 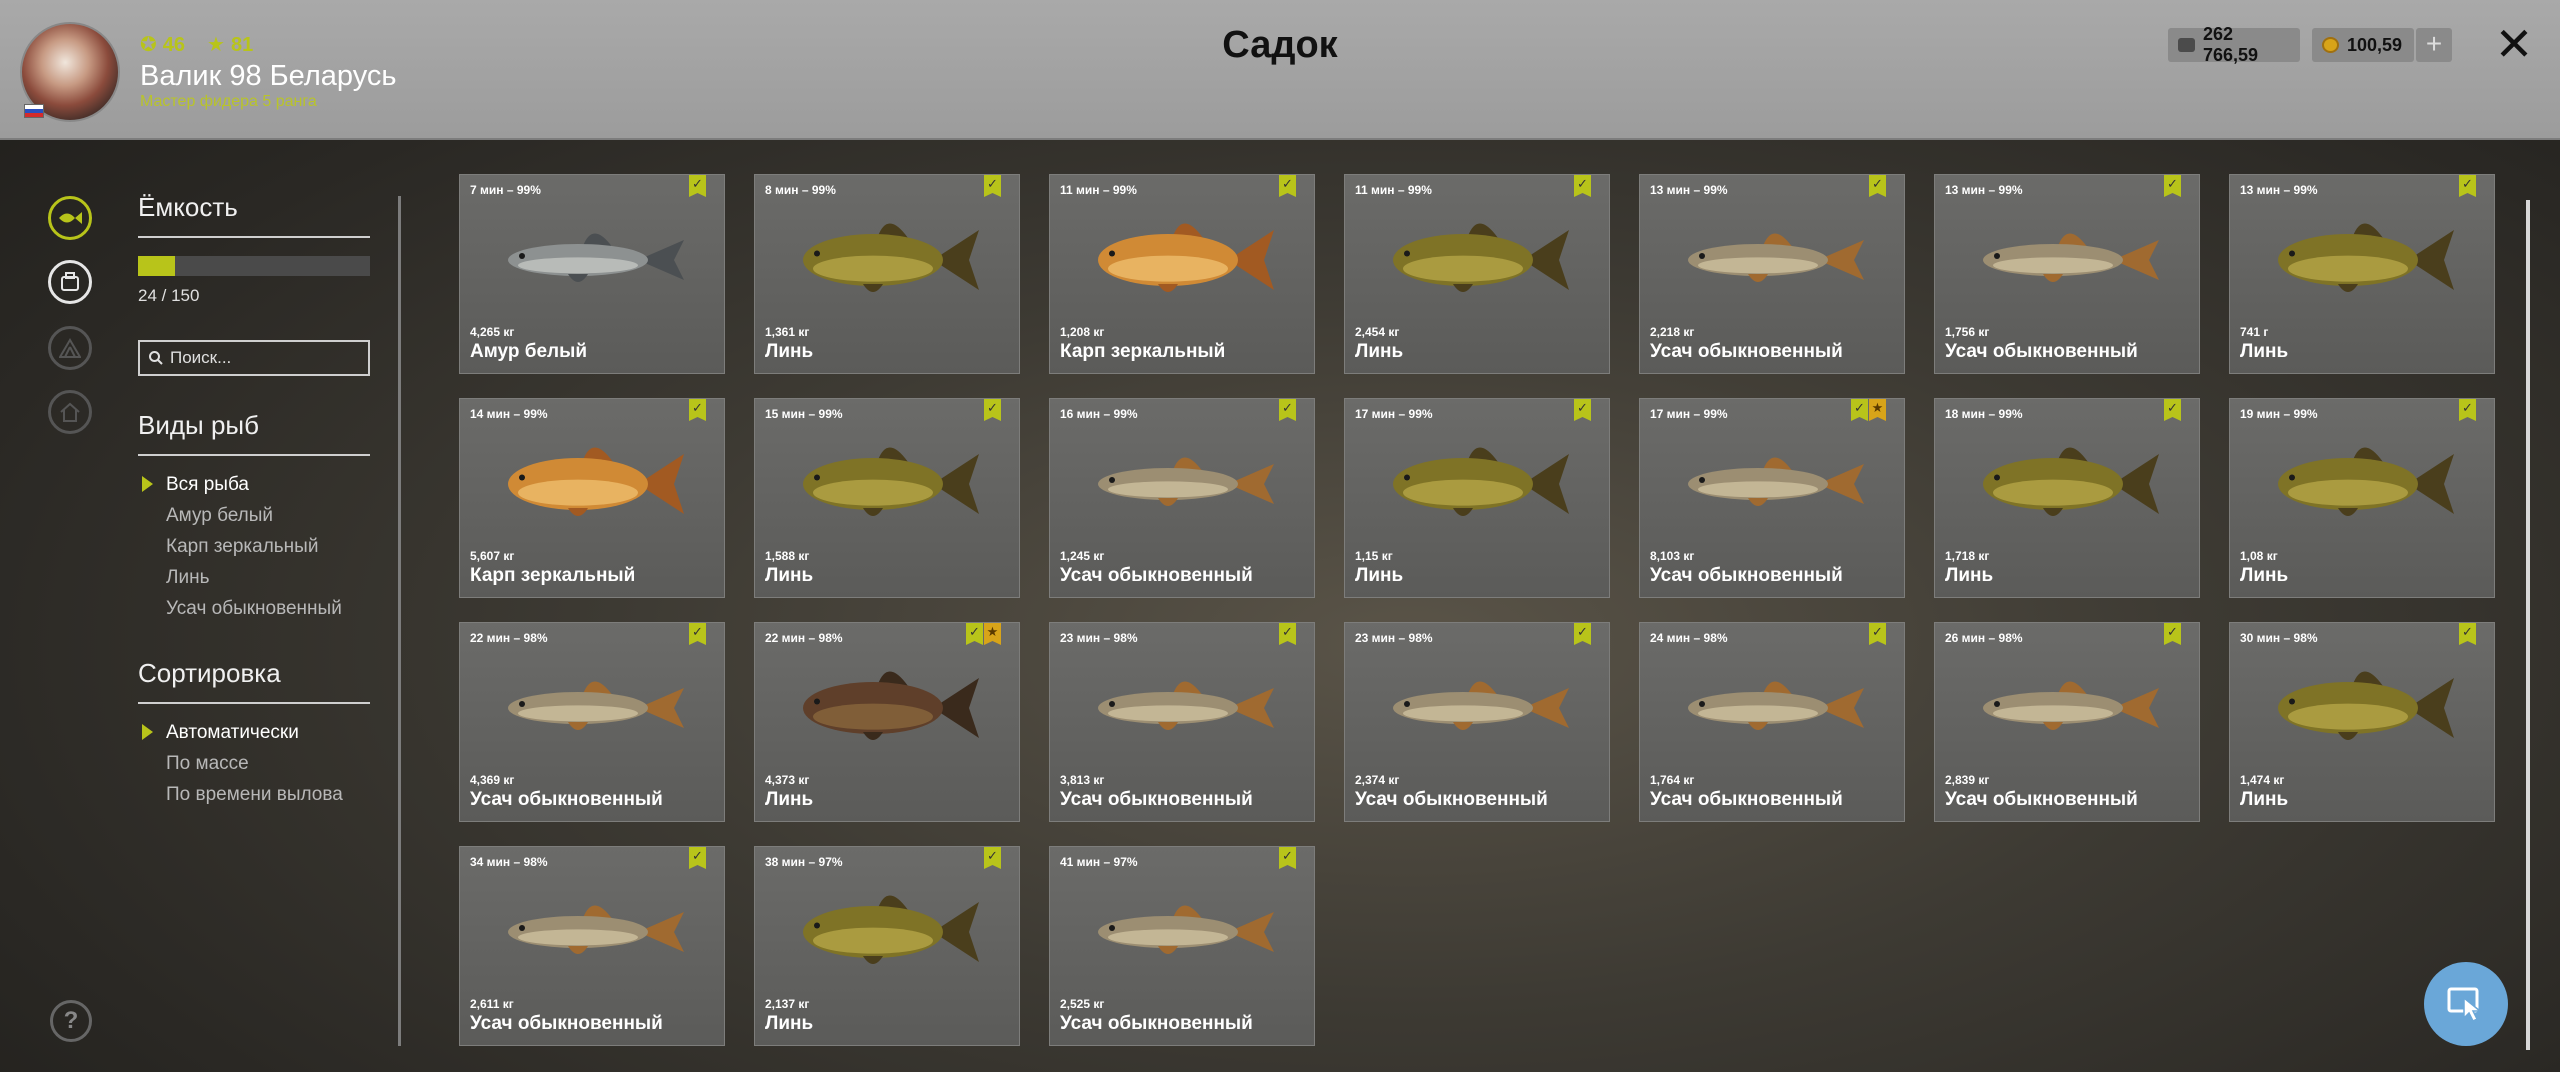 I want to click on fish-card: 22 мин – 98% ✓ ★ 4,373 кг Линь, so click(x=887, y=722).